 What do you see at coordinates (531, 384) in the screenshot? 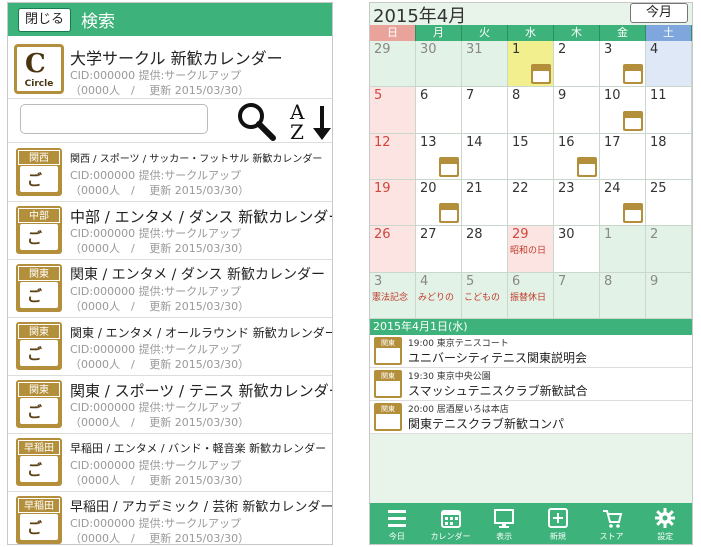
I see `event-row: 関東 19:30 東京中央公園 スマッシュテニスクラブ新歓試合` at bounding box center [531, 384].